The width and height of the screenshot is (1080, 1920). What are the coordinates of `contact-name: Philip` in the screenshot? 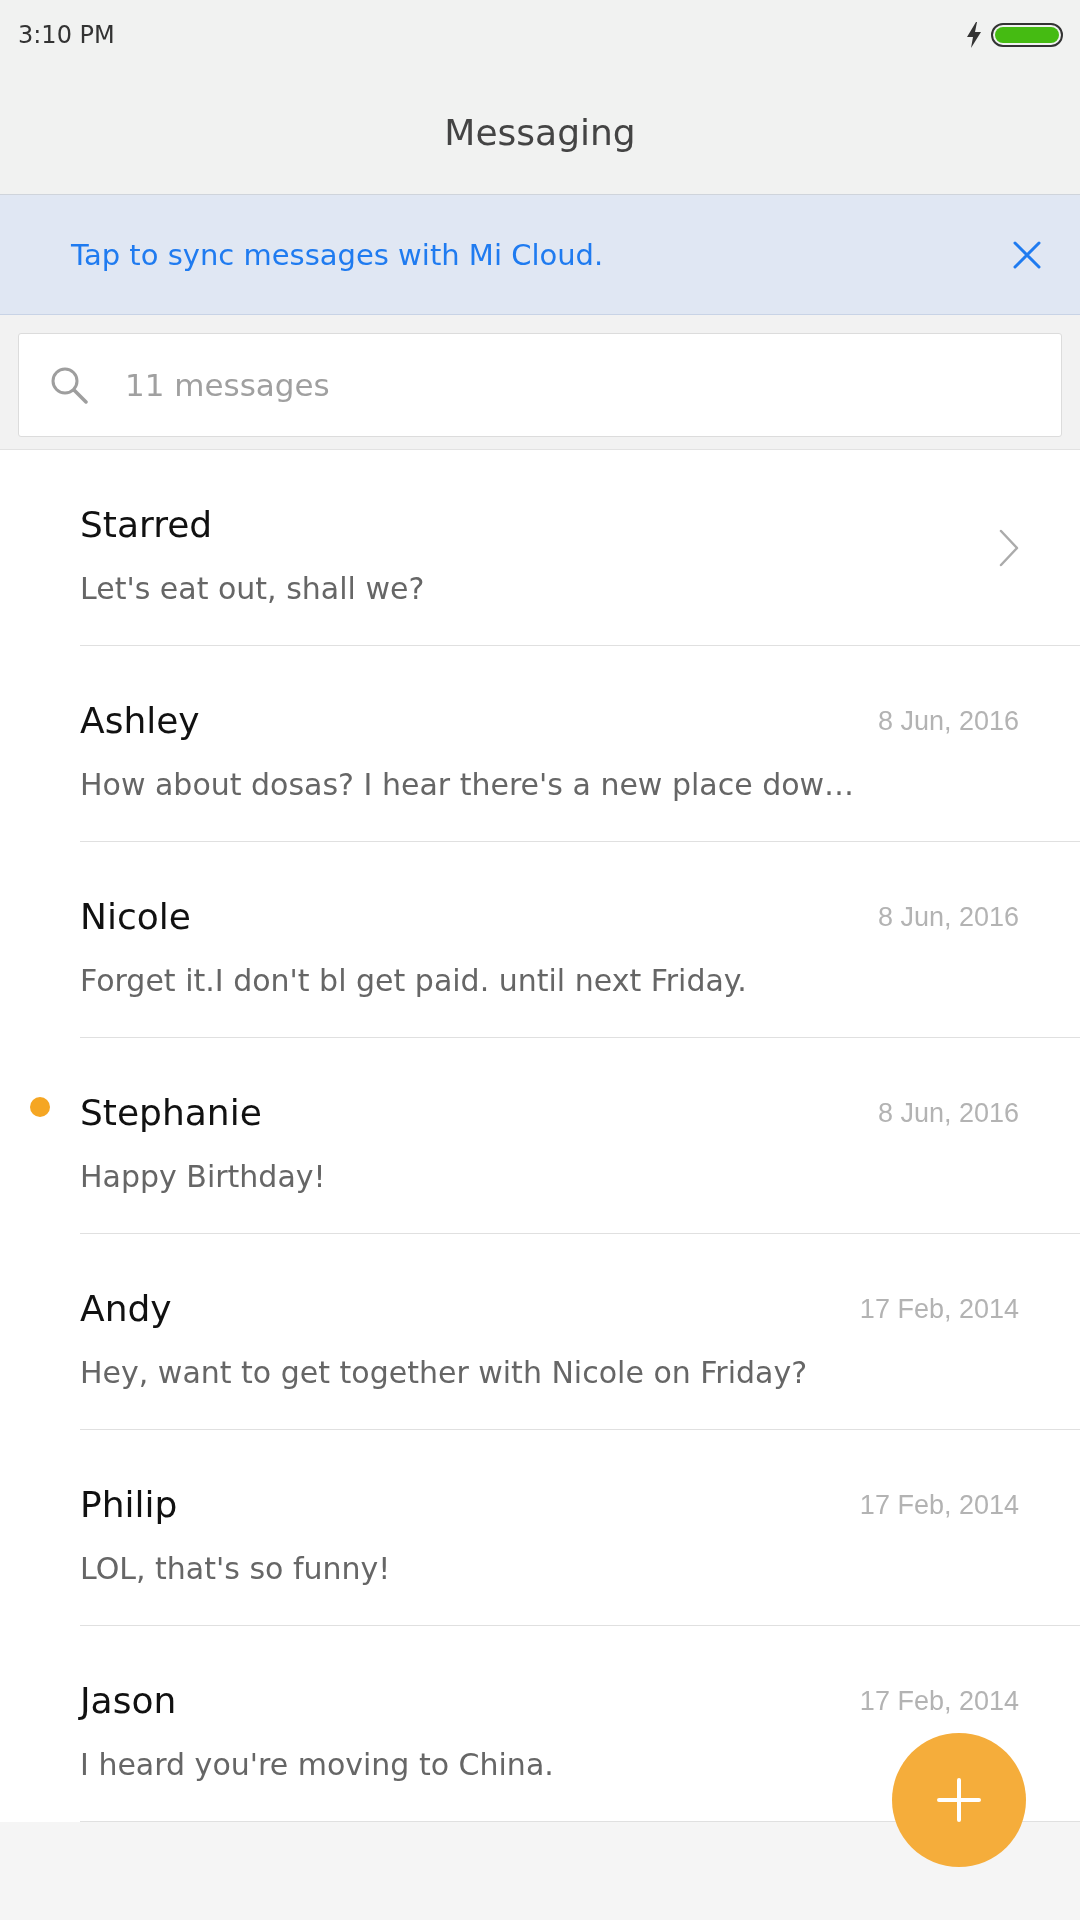 It's located at (129, 1505).